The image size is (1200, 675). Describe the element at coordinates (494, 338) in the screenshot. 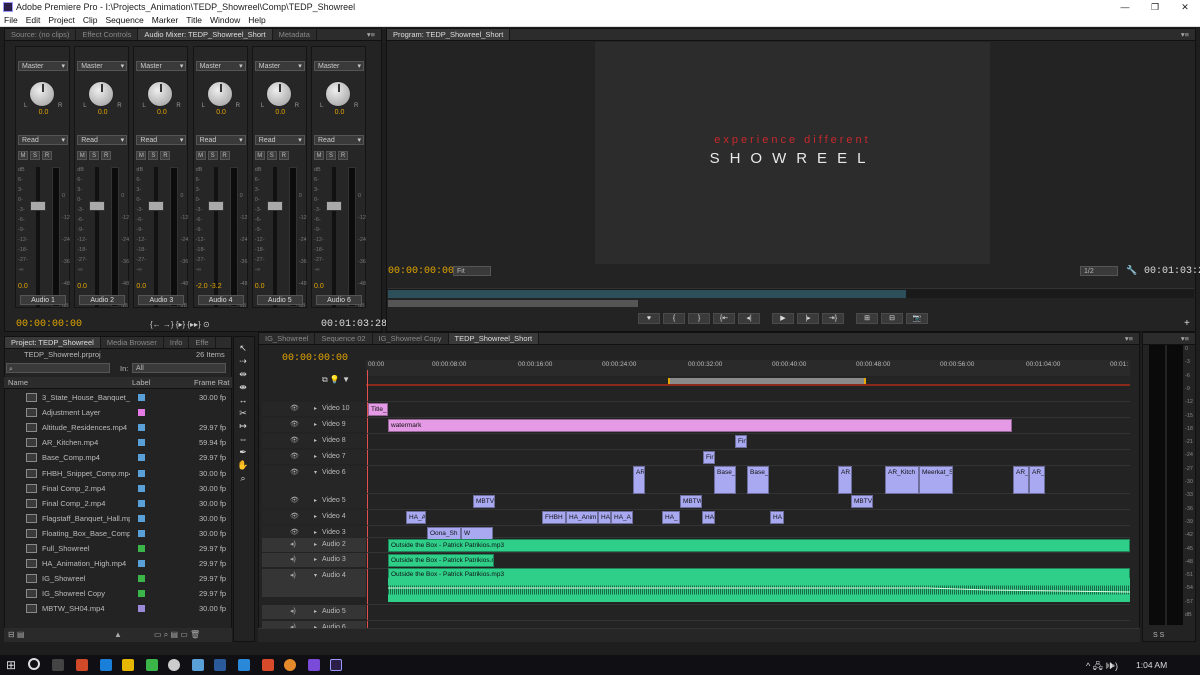

I see `tab-tedp-showreel-short: TEDP_Showreel_Short` at that location.